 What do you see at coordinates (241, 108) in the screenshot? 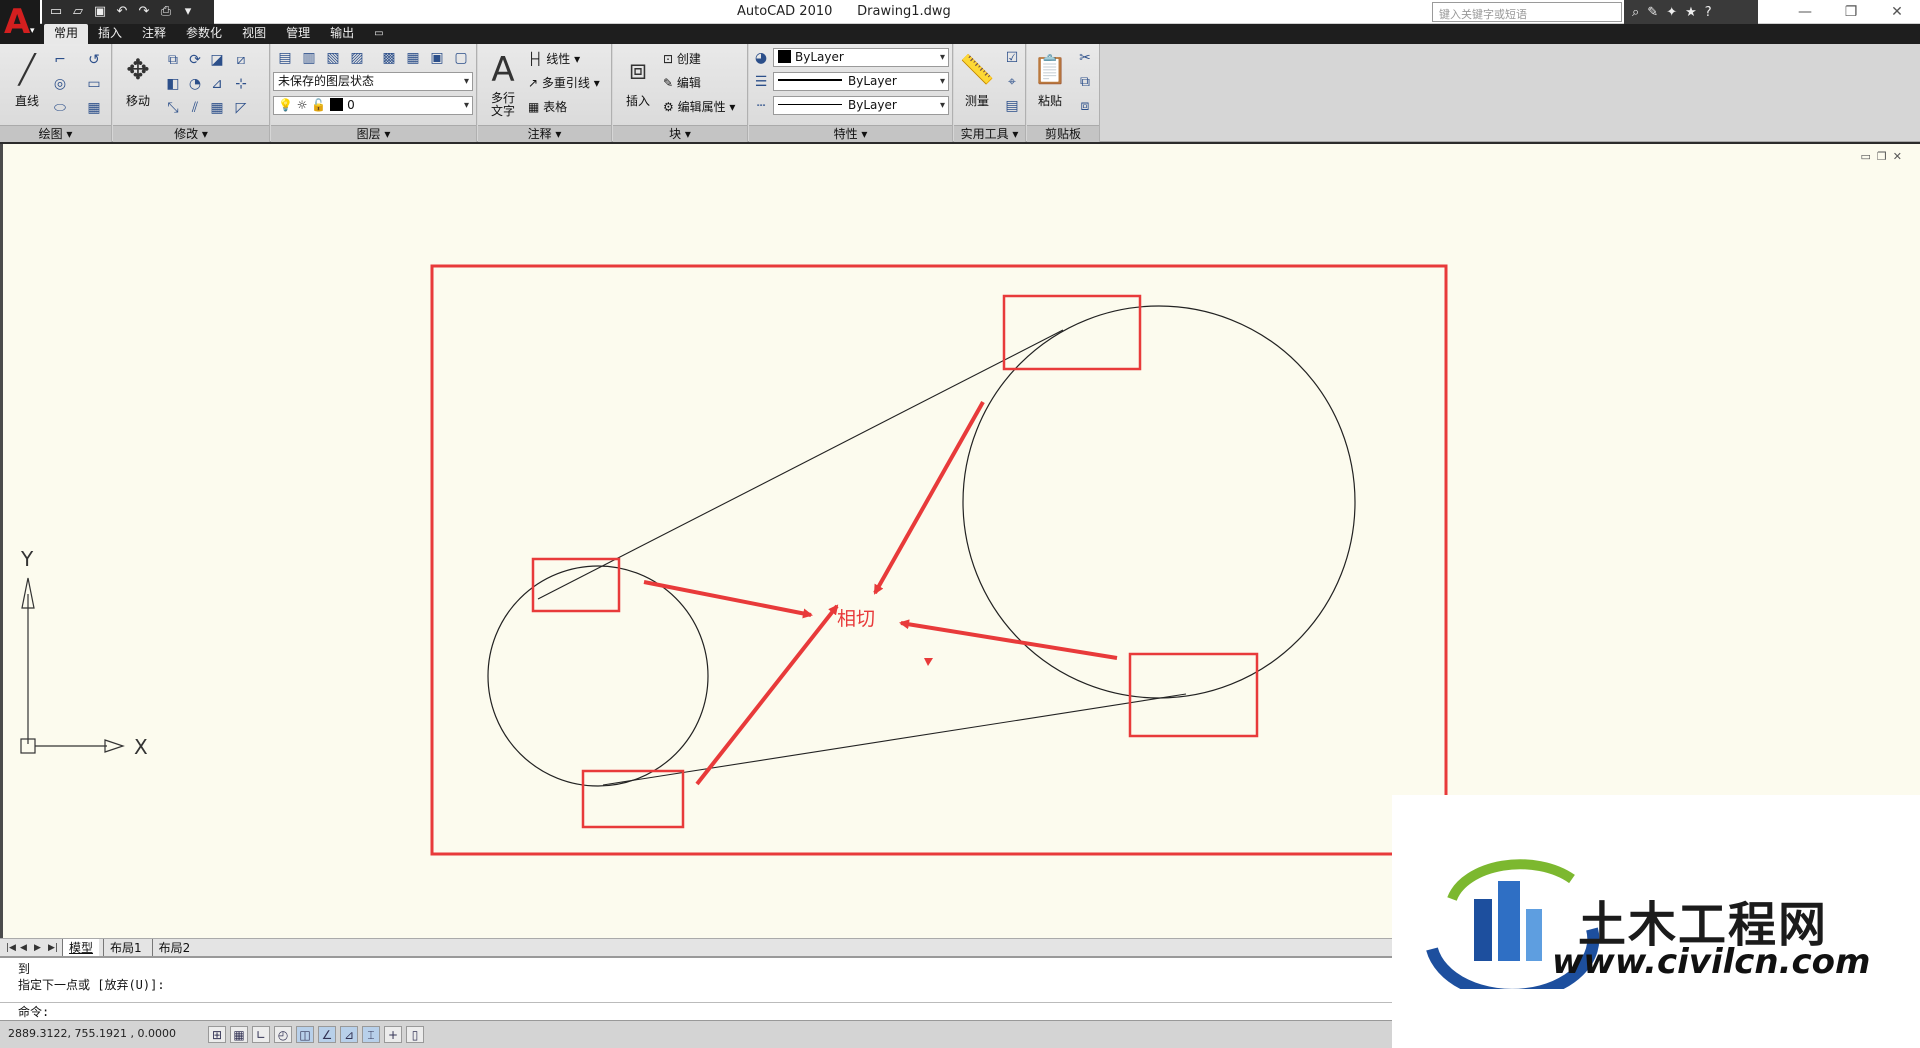
I see `chamfer-icon: ◸` at bounding box center [241, 108].